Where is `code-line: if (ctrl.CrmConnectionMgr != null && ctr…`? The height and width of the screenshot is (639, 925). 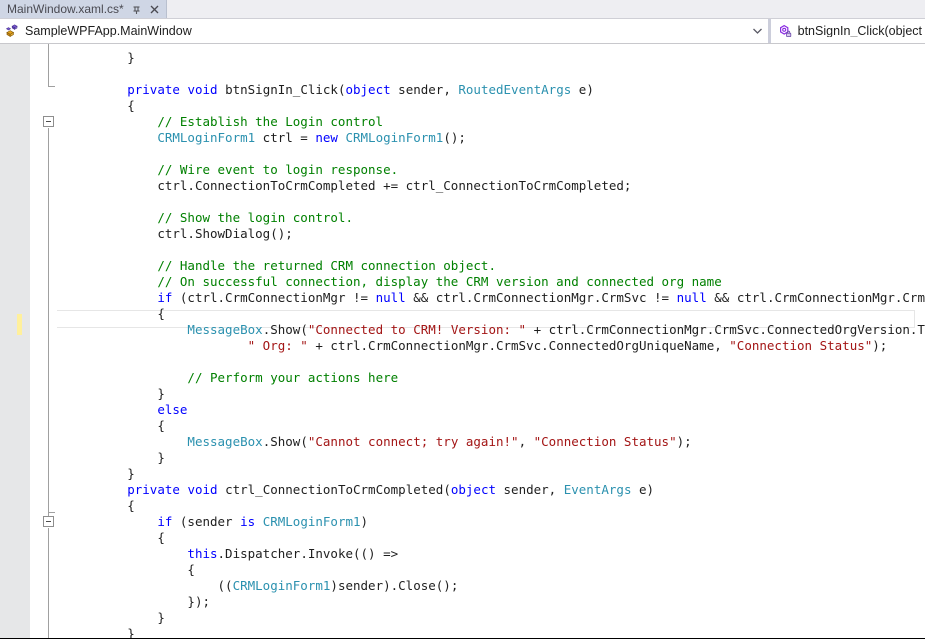 code-line: if (ctrl.CrmConnectionMgr != null && ctr… is located at coordinates (541, 297).